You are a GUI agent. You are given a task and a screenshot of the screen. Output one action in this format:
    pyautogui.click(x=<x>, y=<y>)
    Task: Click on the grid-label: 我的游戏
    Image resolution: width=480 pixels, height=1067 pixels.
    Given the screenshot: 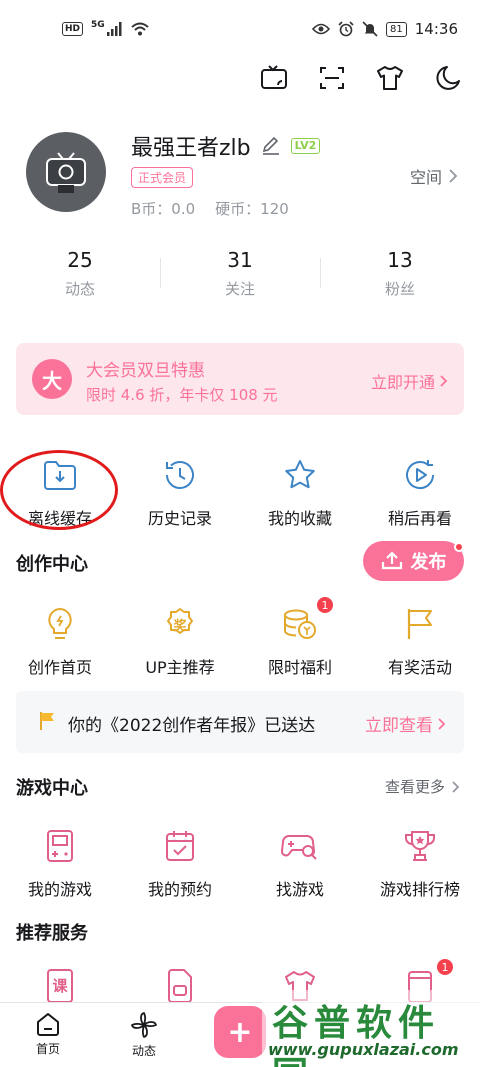 What is the action you would take?
    pyautogui.click(x=59, y=889)
    